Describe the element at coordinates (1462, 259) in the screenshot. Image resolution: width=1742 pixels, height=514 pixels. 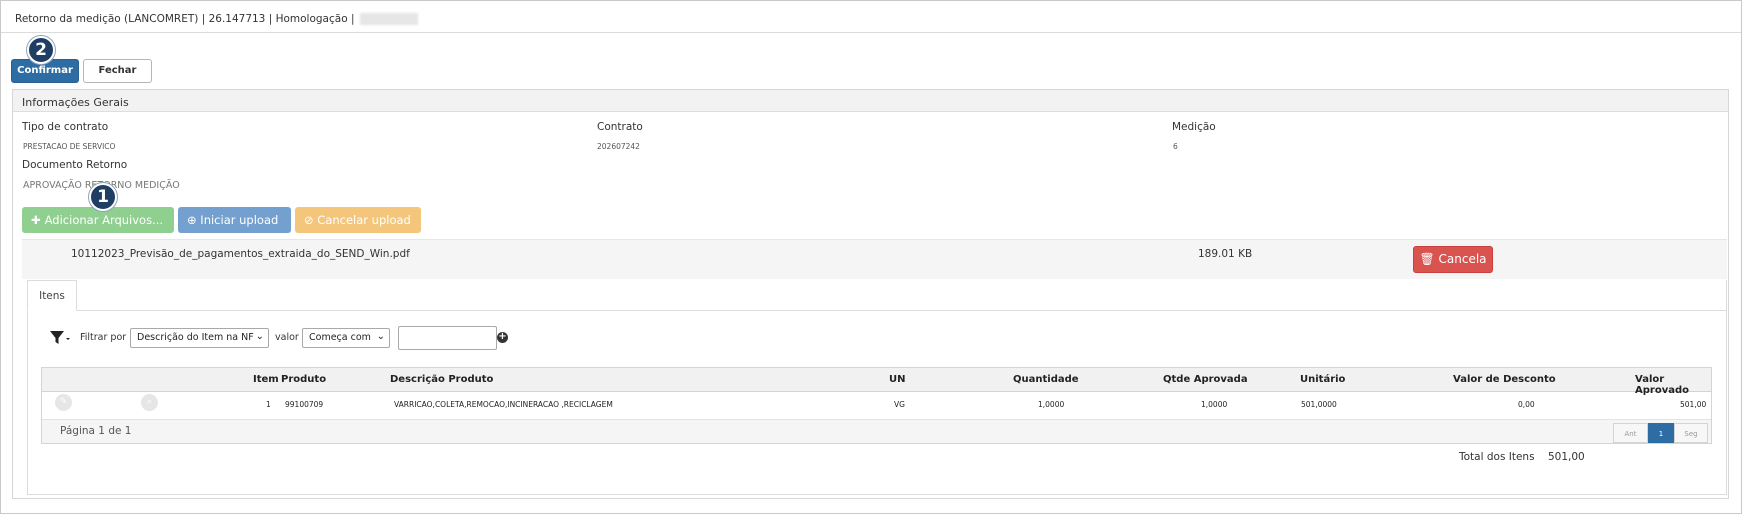
I see `file-cancel-label: Cancela` at that location.